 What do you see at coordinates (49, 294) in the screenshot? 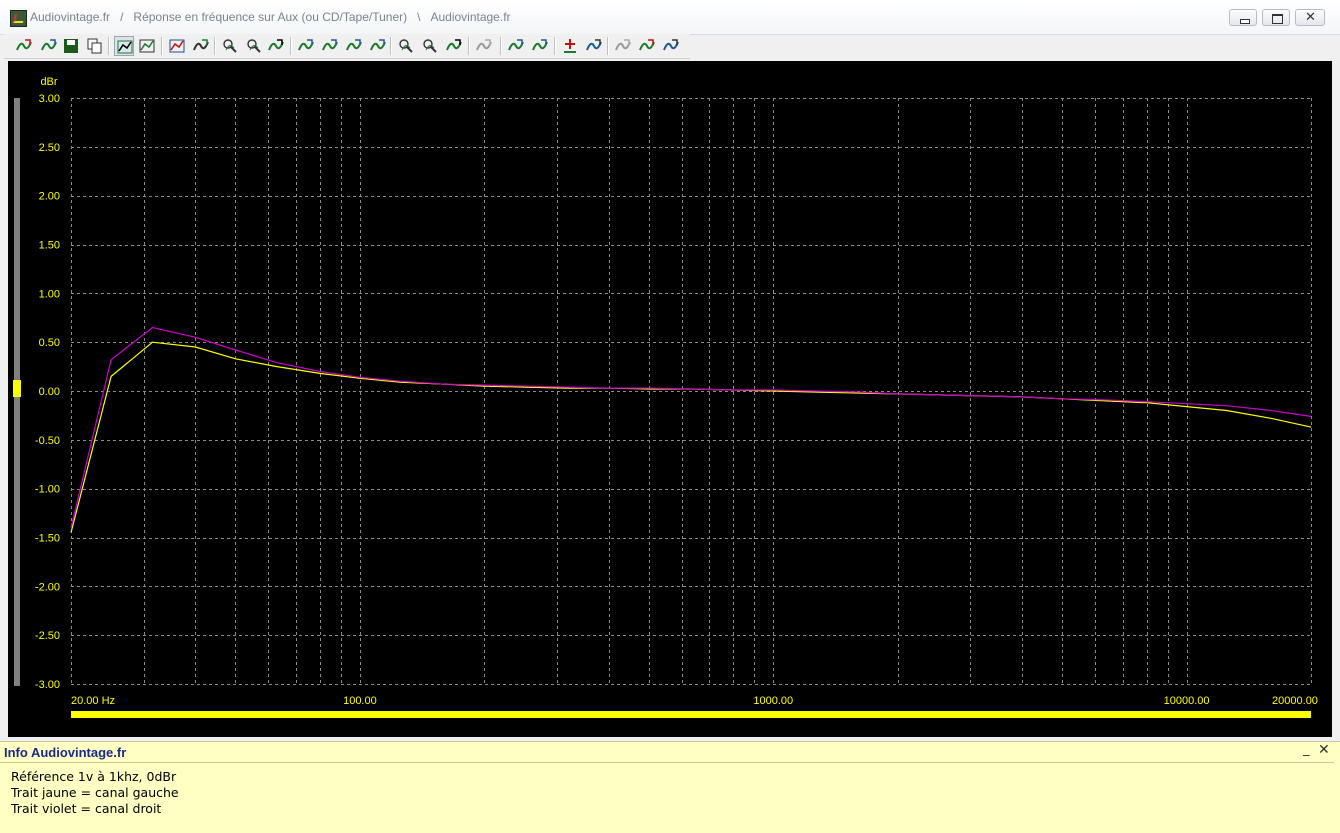
I see `y-tick-label: 1.00` at bounding box center [49, 294].